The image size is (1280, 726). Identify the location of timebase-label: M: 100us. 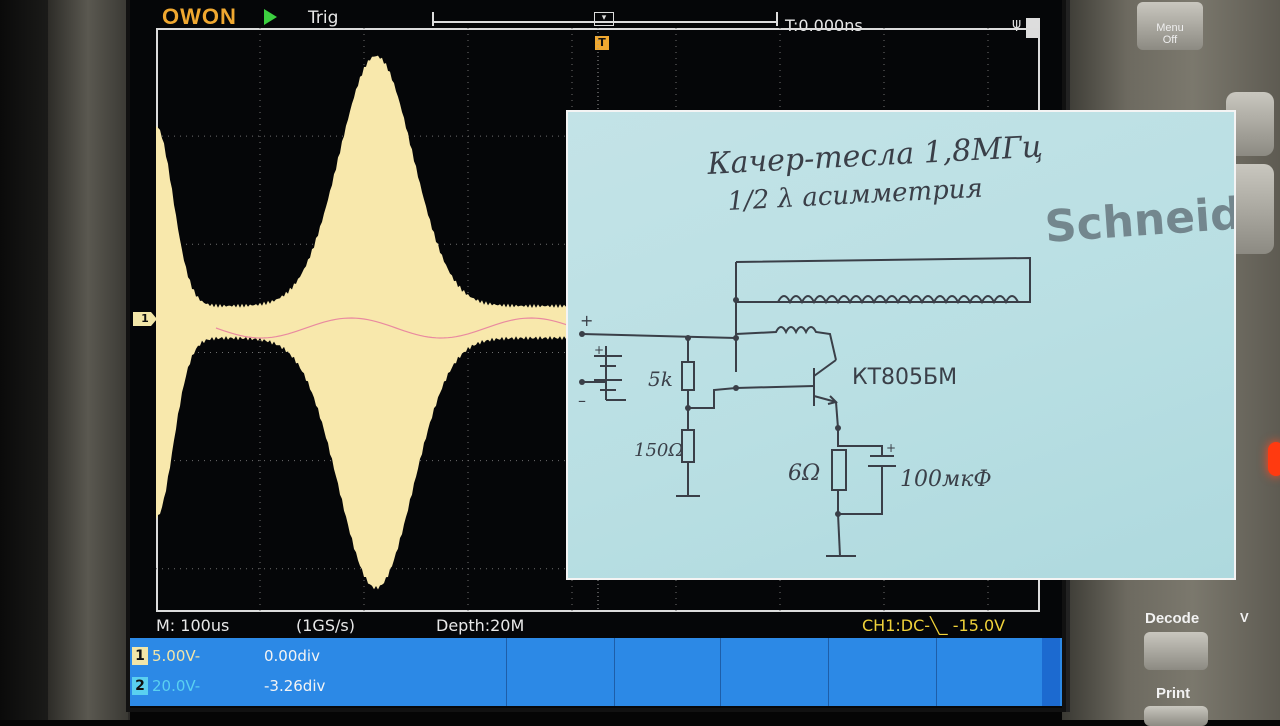
(193, 625).